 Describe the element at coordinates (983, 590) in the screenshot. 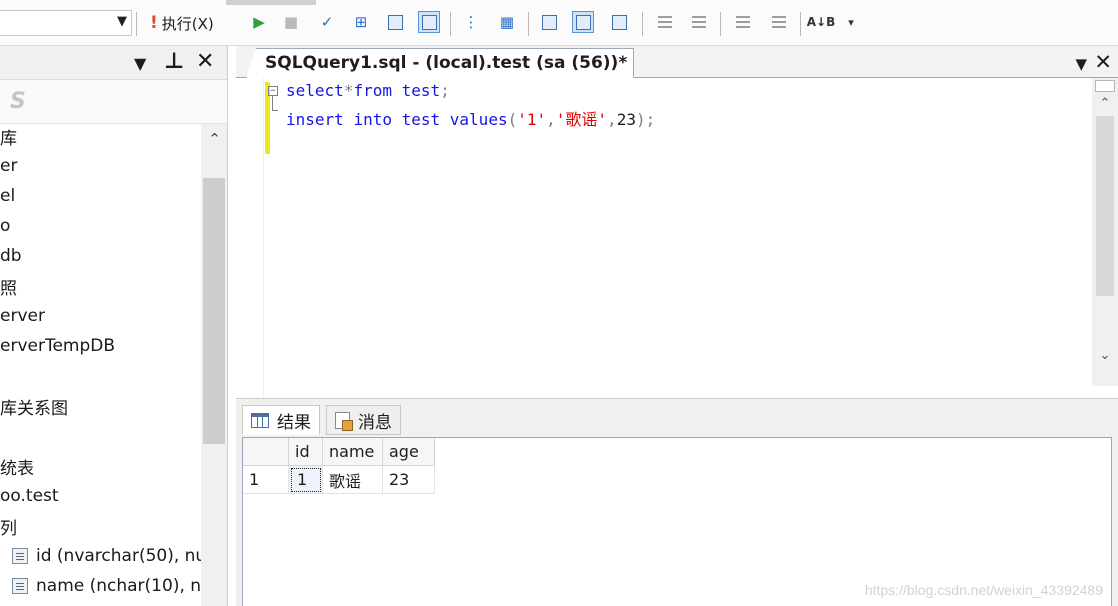

I see `watermark: https://blog.csdn.net/weixin_43392489` at that location.